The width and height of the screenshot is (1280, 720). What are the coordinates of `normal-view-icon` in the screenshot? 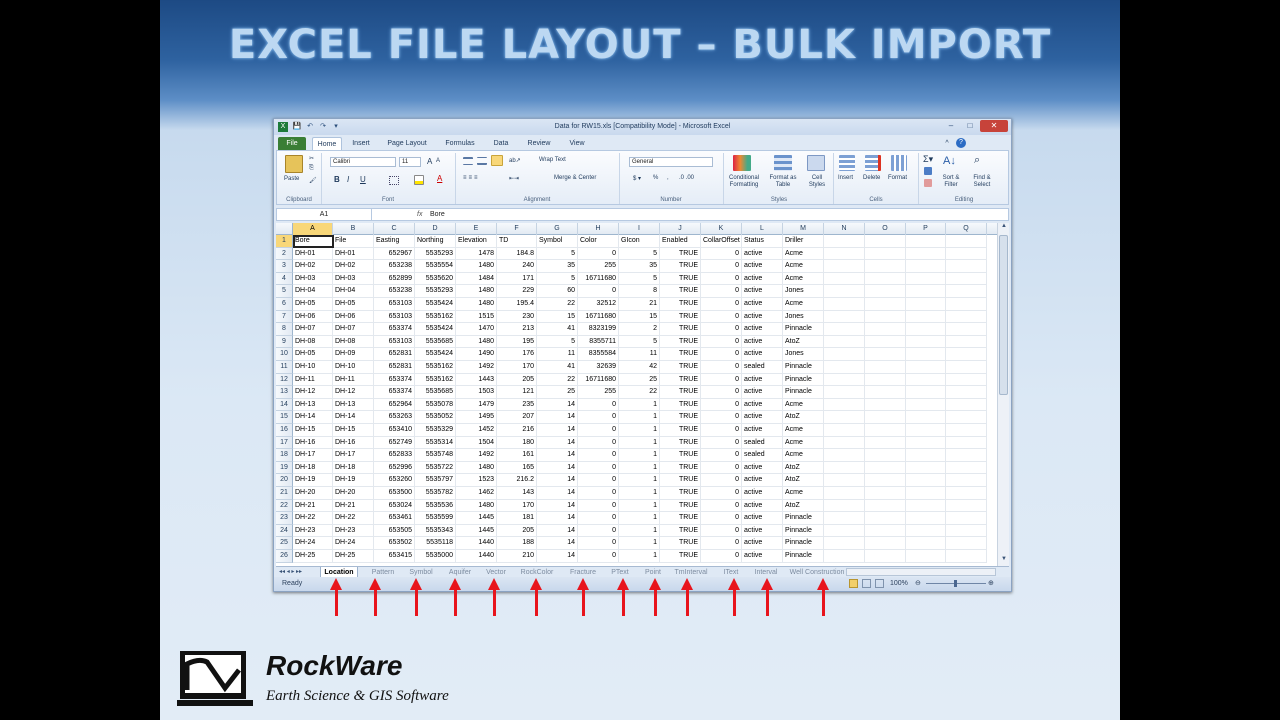 It's located at (853, 583).